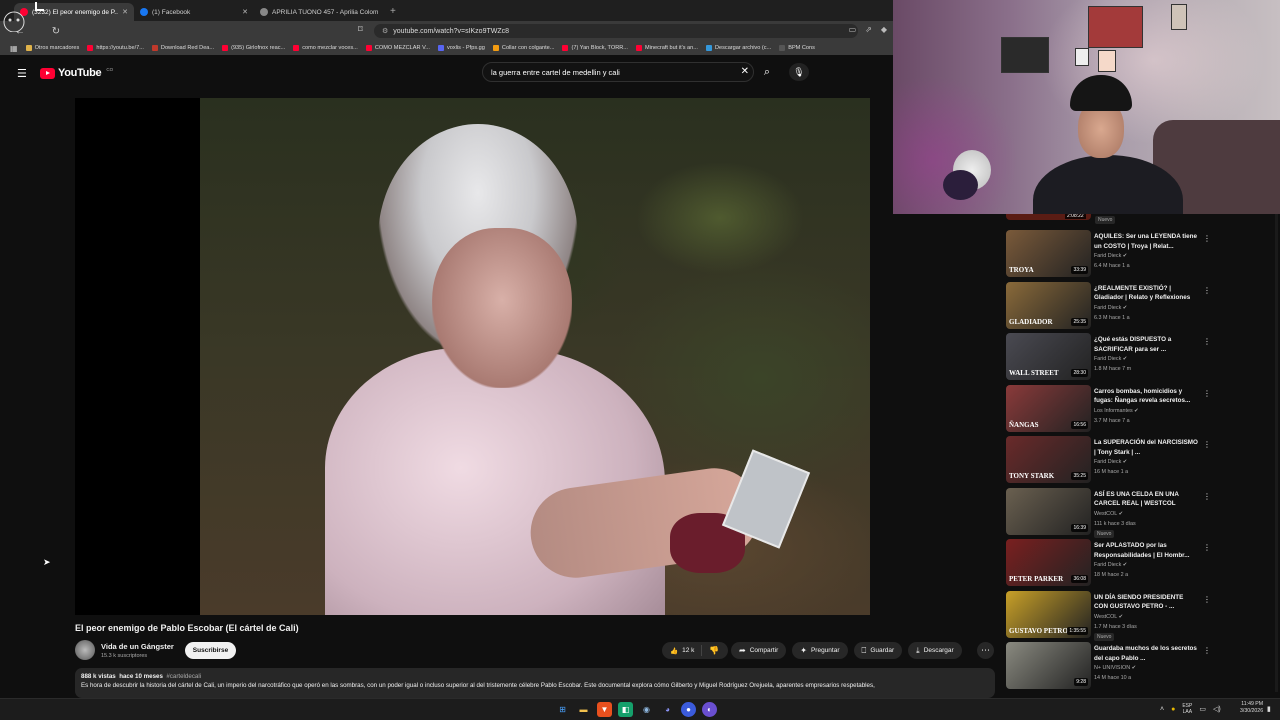 The image size is (1280, 720). I want to click on obs-icon: ◐, so click(709, 709).